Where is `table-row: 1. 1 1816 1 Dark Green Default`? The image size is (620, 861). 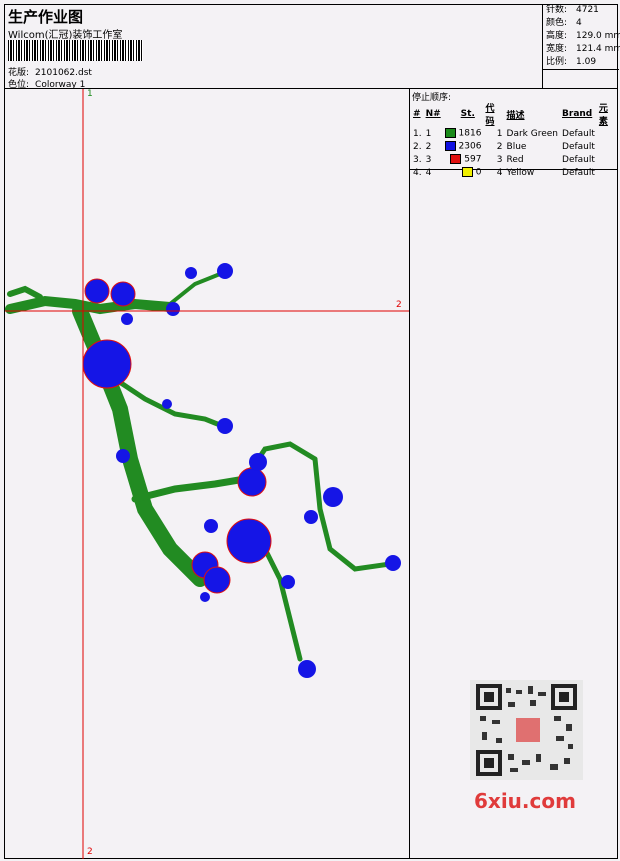
table-row: 1. 1 1816 1 Dark Green Default is located at coordinates (514, 133).